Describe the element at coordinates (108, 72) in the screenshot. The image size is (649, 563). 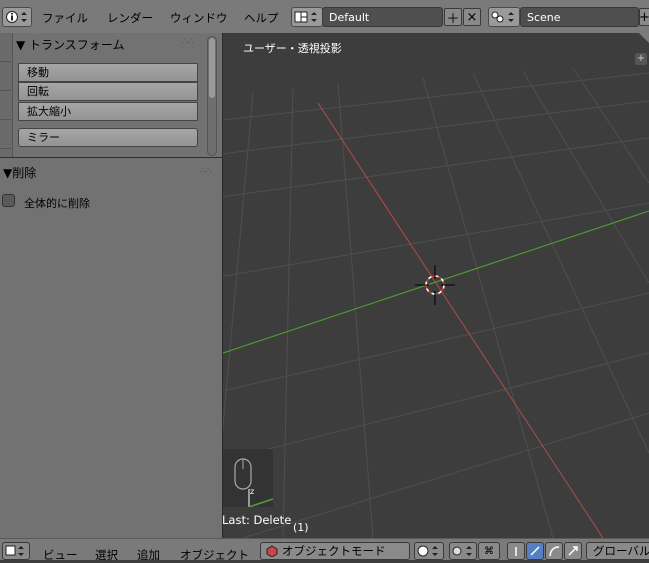
I see `translate-button: 移動` at that location.